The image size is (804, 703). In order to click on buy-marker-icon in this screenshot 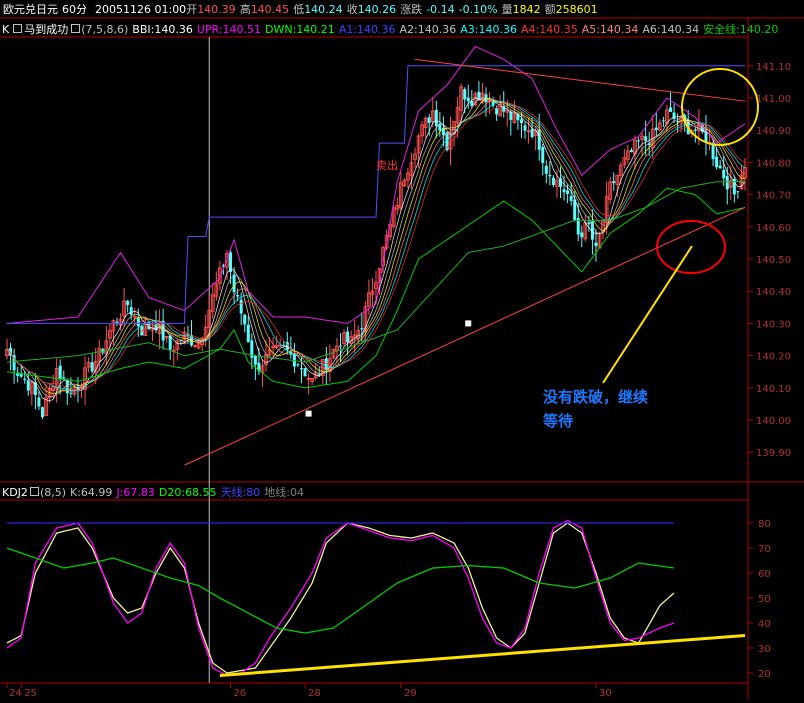, I will do `click(308, 413)`.